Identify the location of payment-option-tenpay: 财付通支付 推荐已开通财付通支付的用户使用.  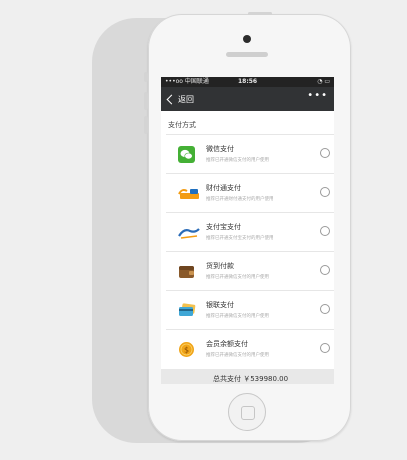
(250, 192).